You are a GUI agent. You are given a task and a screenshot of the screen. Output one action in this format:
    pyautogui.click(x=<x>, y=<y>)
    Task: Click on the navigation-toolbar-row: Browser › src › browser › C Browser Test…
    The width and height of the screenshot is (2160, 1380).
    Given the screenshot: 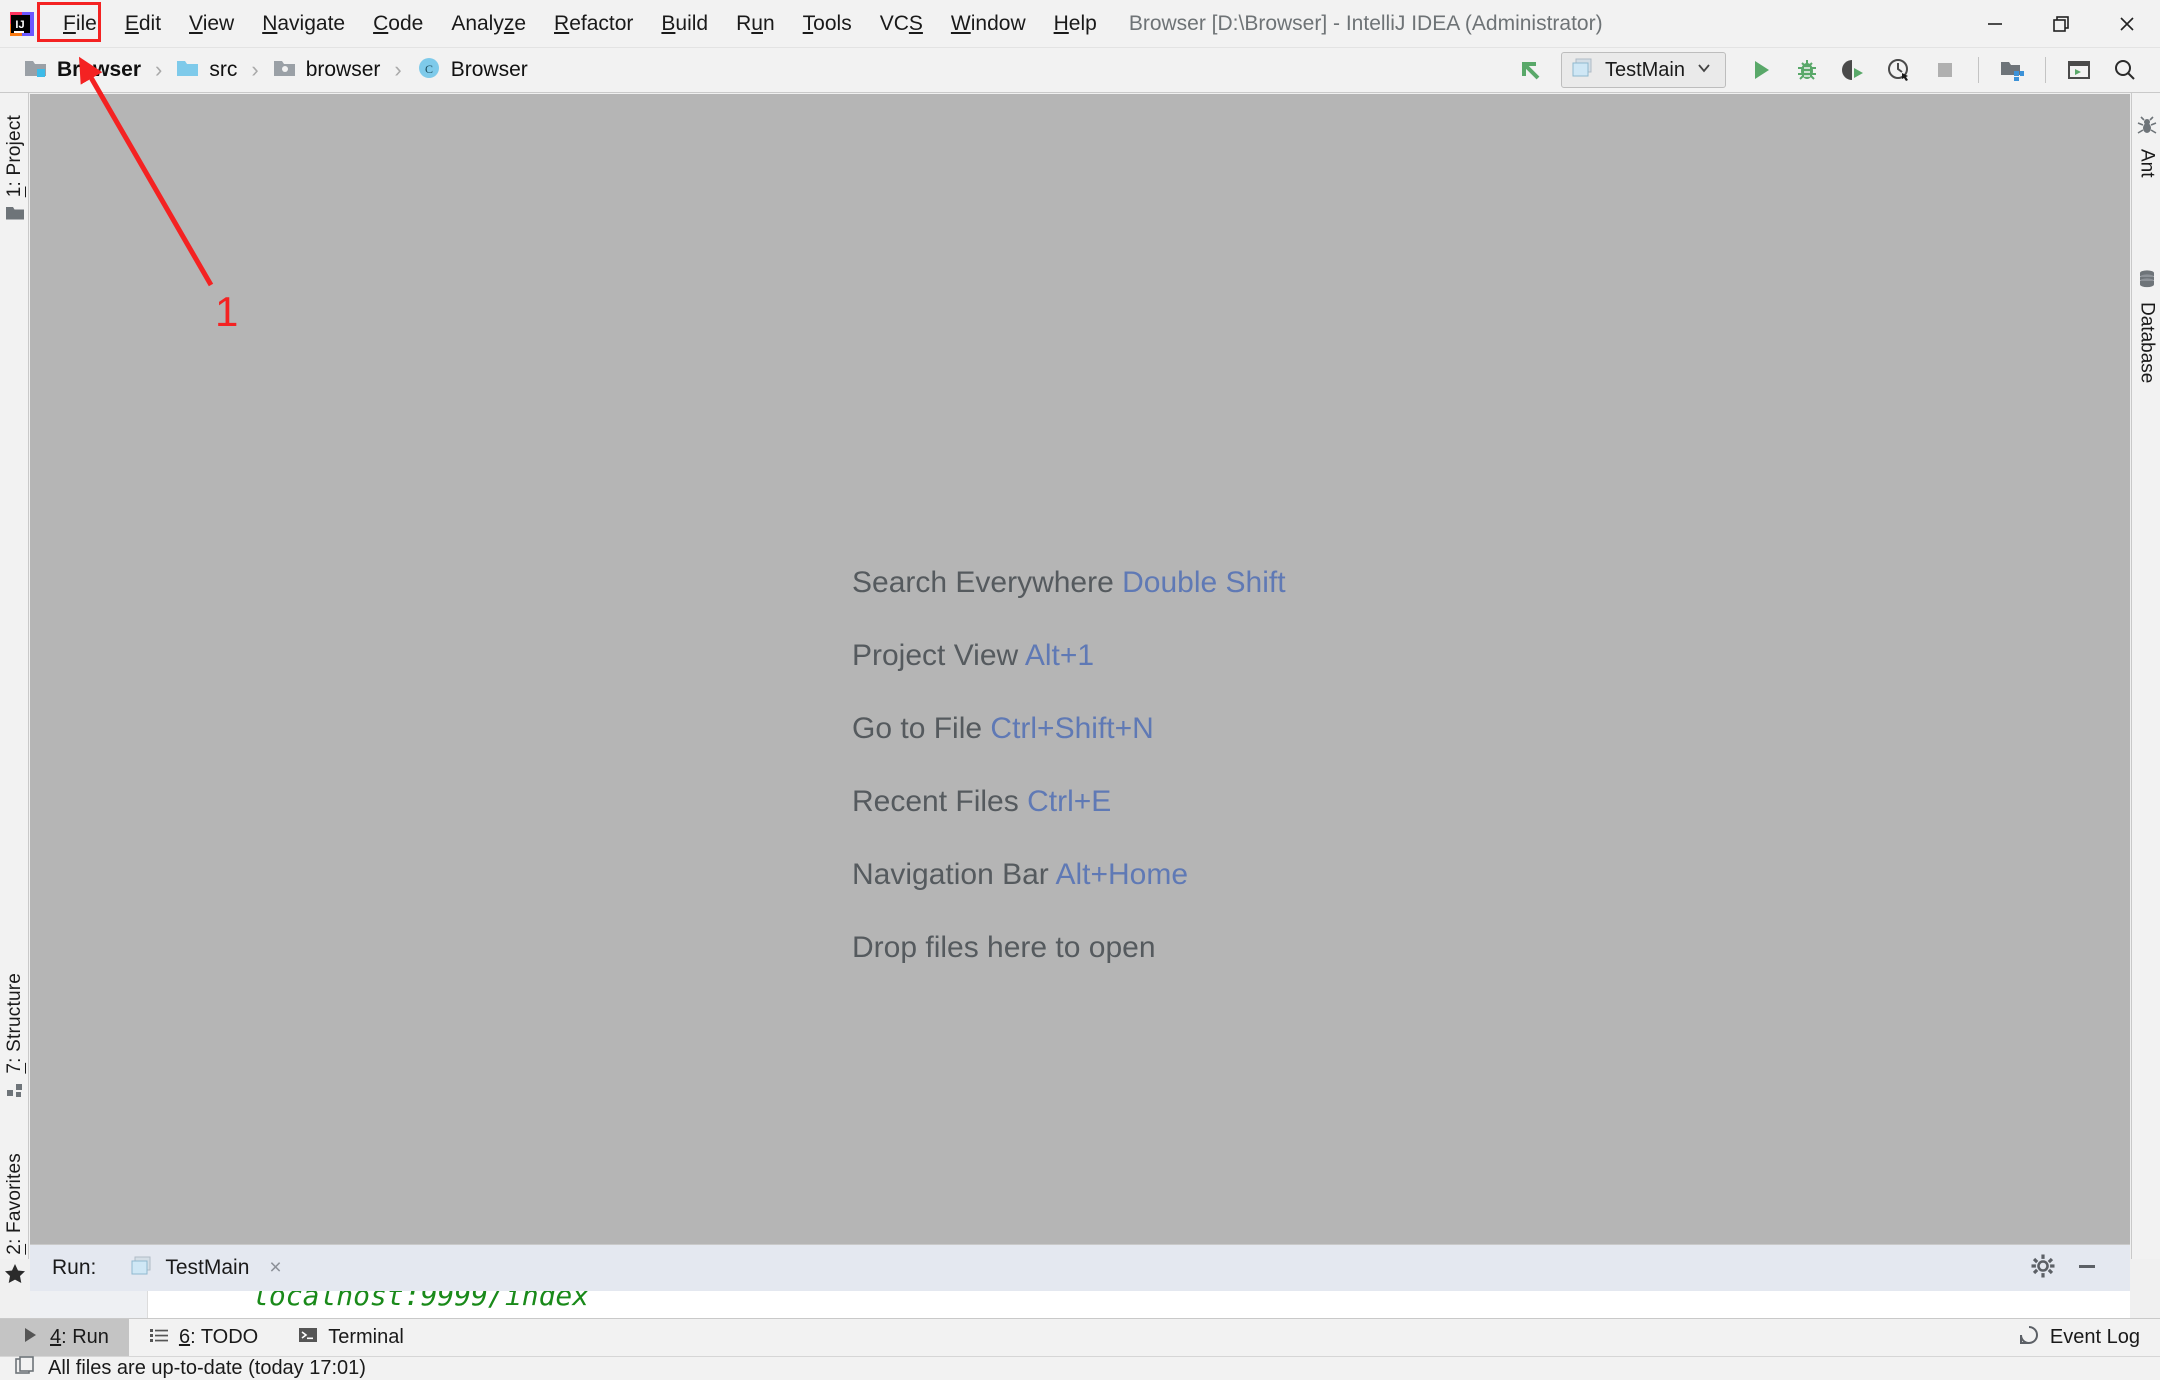 What is the action you would take?
    pyautogui.click(x=1080, y=70)
    